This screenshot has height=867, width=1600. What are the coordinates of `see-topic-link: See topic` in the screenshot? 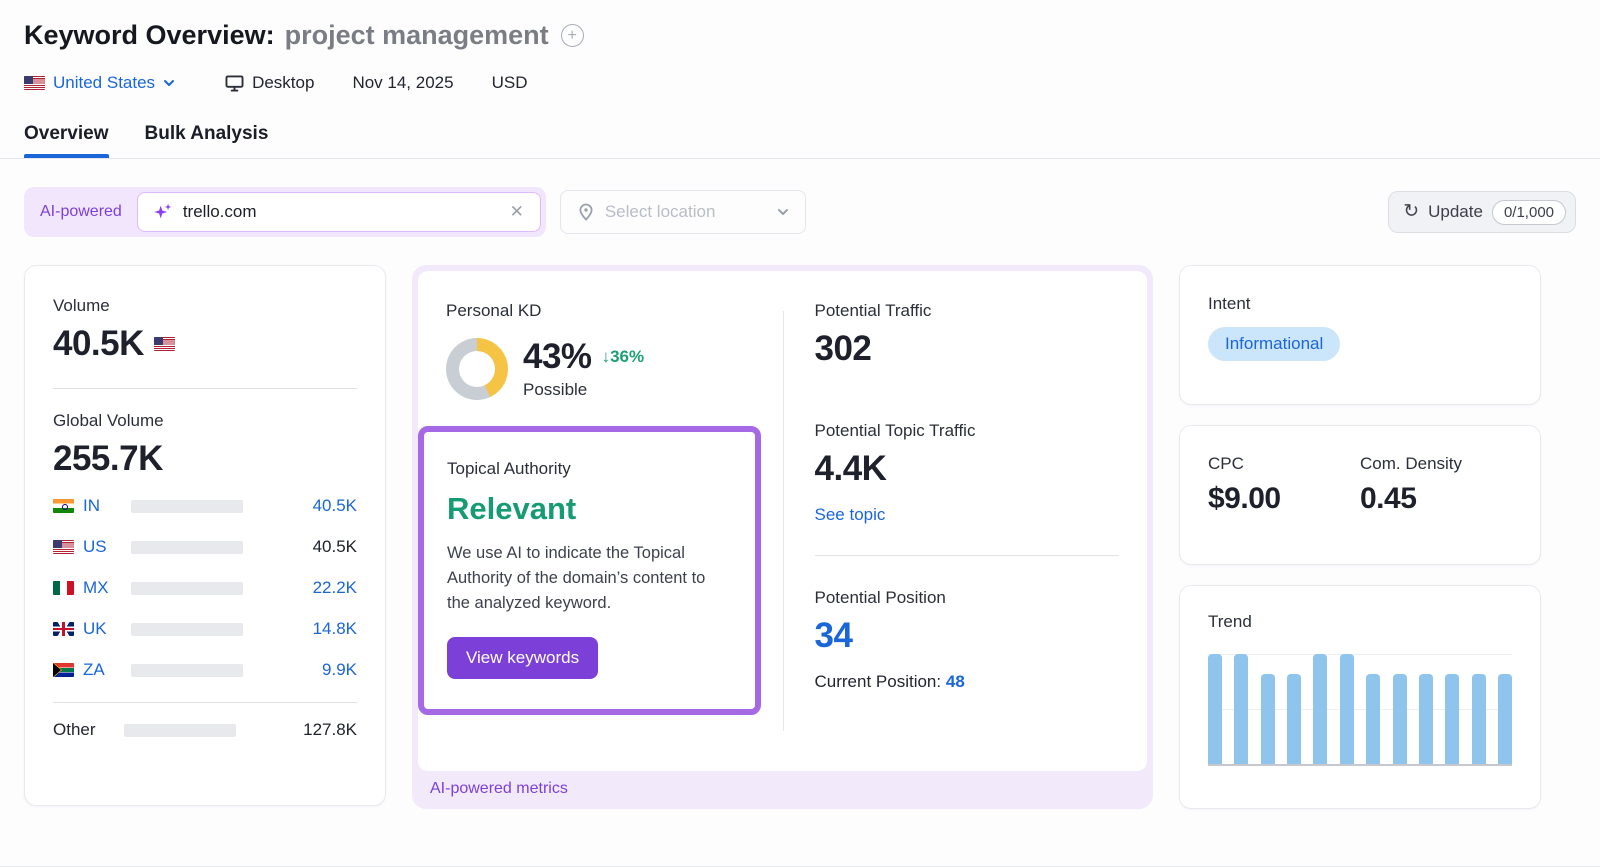 It's located at (850, 515).